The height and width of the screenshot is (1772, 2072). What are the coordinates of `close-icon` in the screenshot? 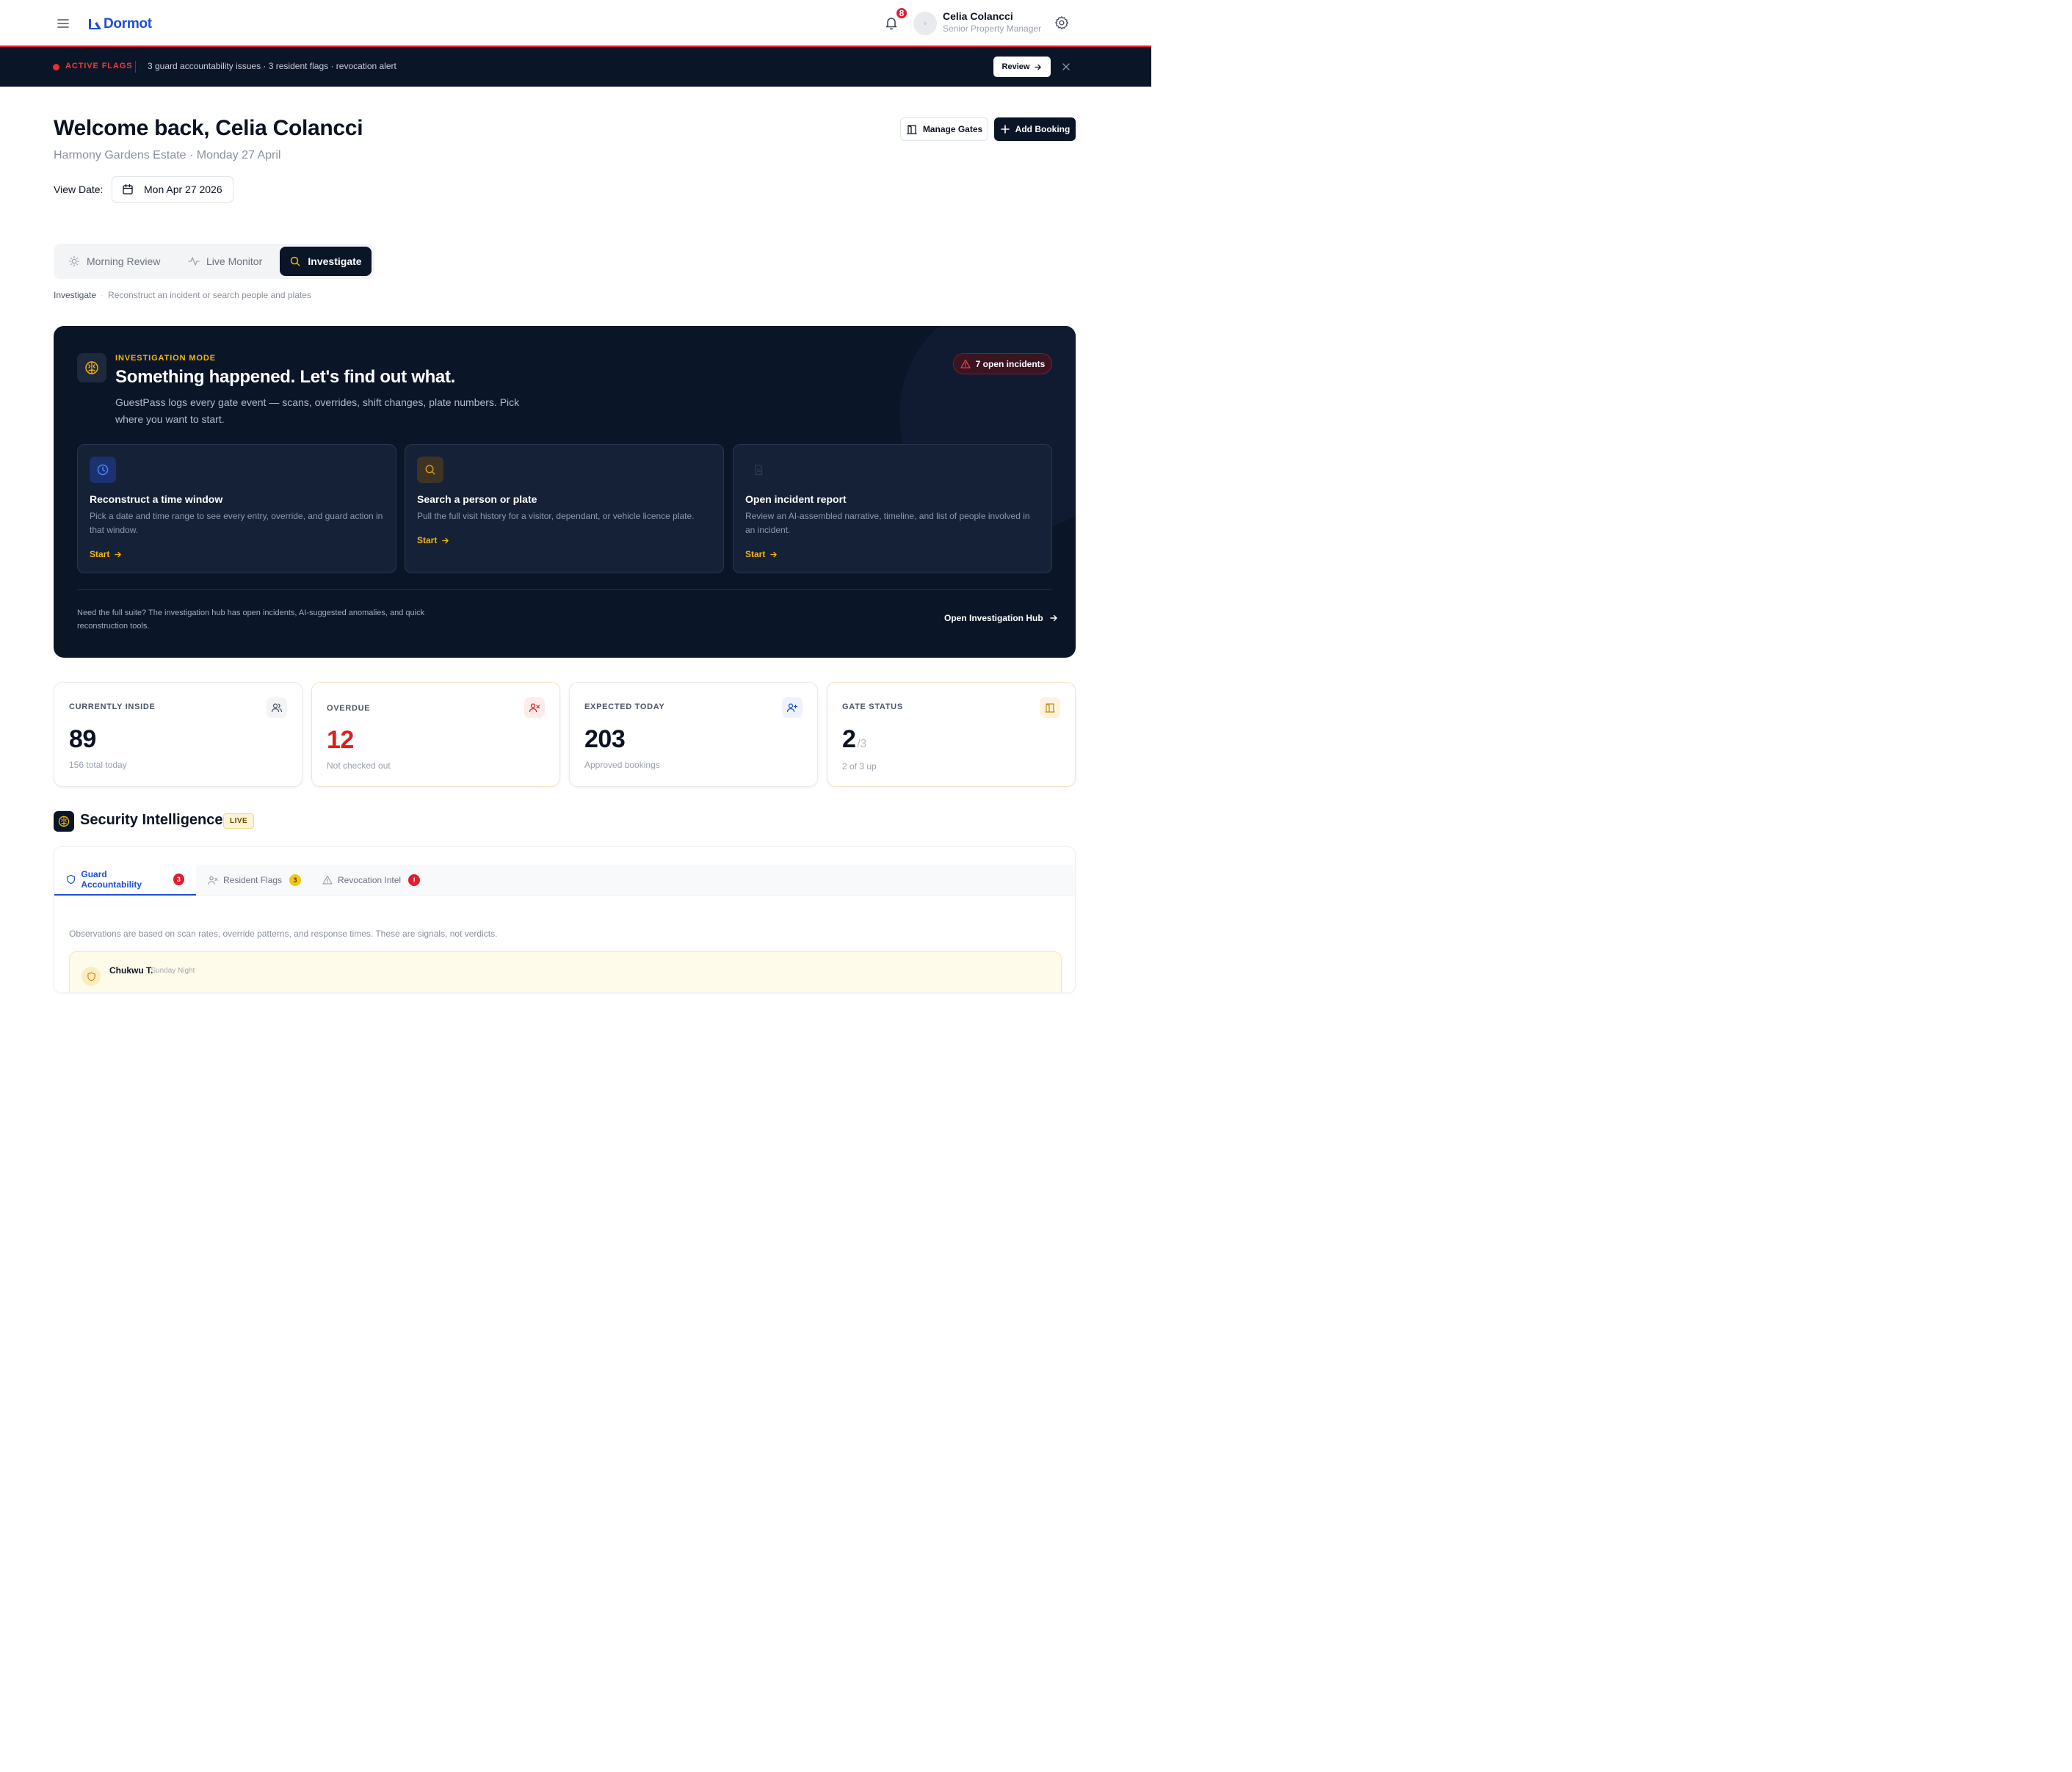 It's located at (1066, 66).